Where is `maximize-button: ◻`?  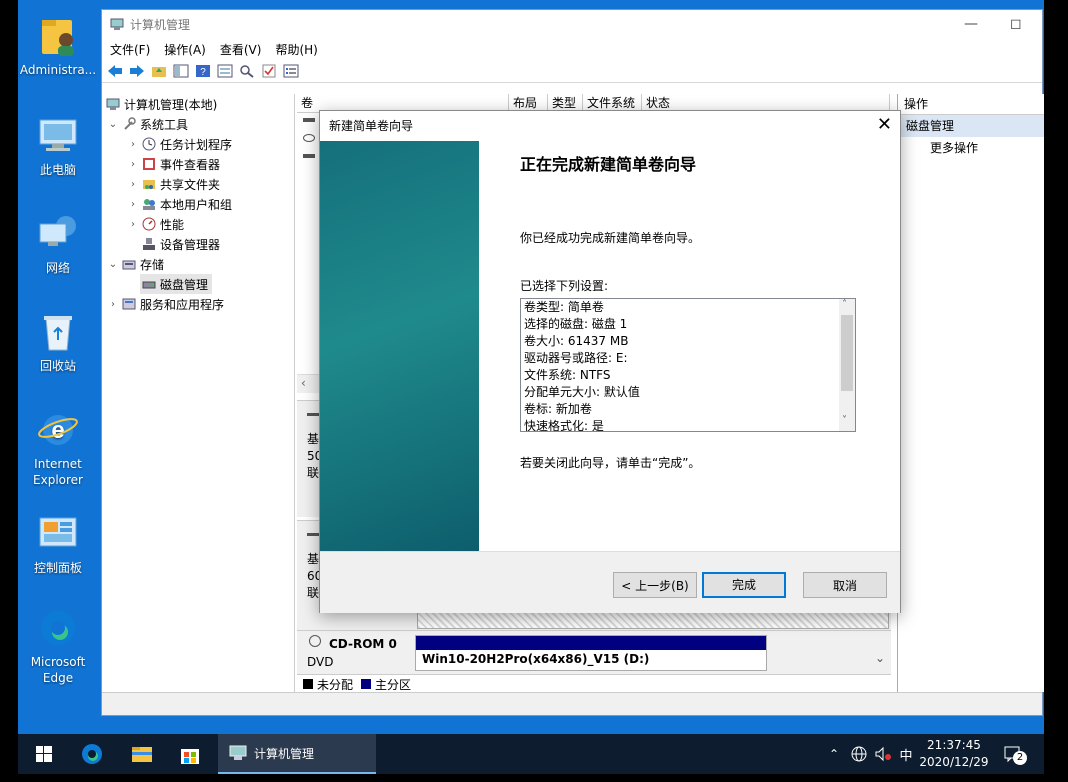
maximize-button: ◻ is located at coordinates (1016, 24).